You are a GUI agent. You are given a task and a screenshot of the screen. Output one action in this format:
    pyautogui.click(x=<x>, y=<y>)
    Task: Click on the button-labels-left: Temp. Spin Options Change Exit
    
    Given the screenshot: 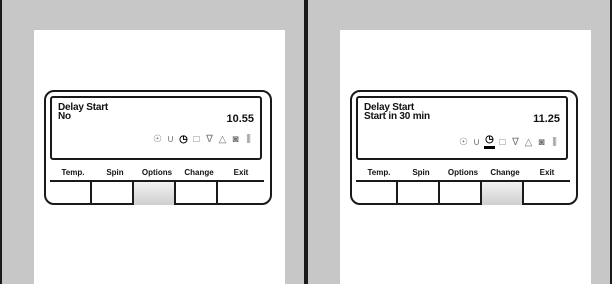 What is the action you would take?
    pyautogui.click(x=158, y=174)
    